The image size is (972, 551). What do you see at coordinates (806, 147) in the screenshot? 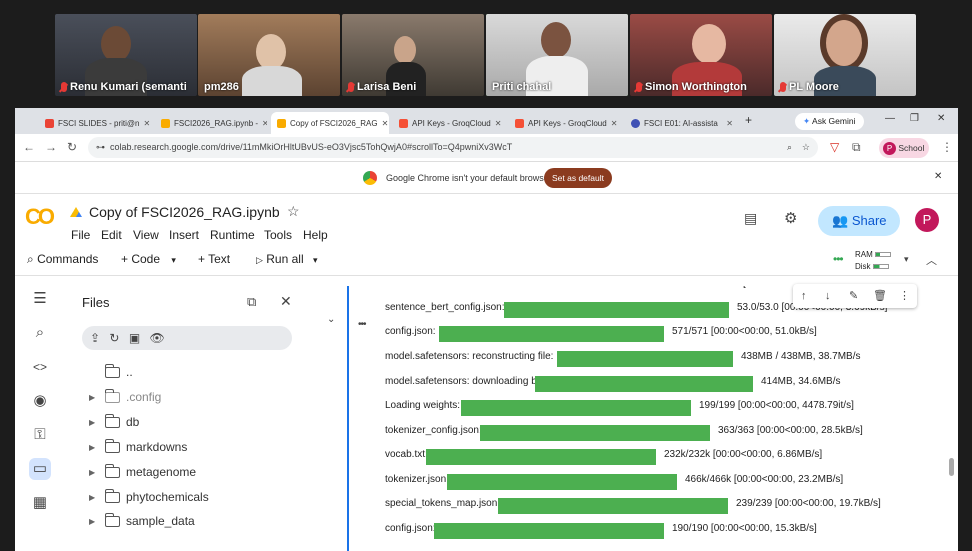
I see `bookmark-star-icon: ☆` at bounding box center [806, 147].